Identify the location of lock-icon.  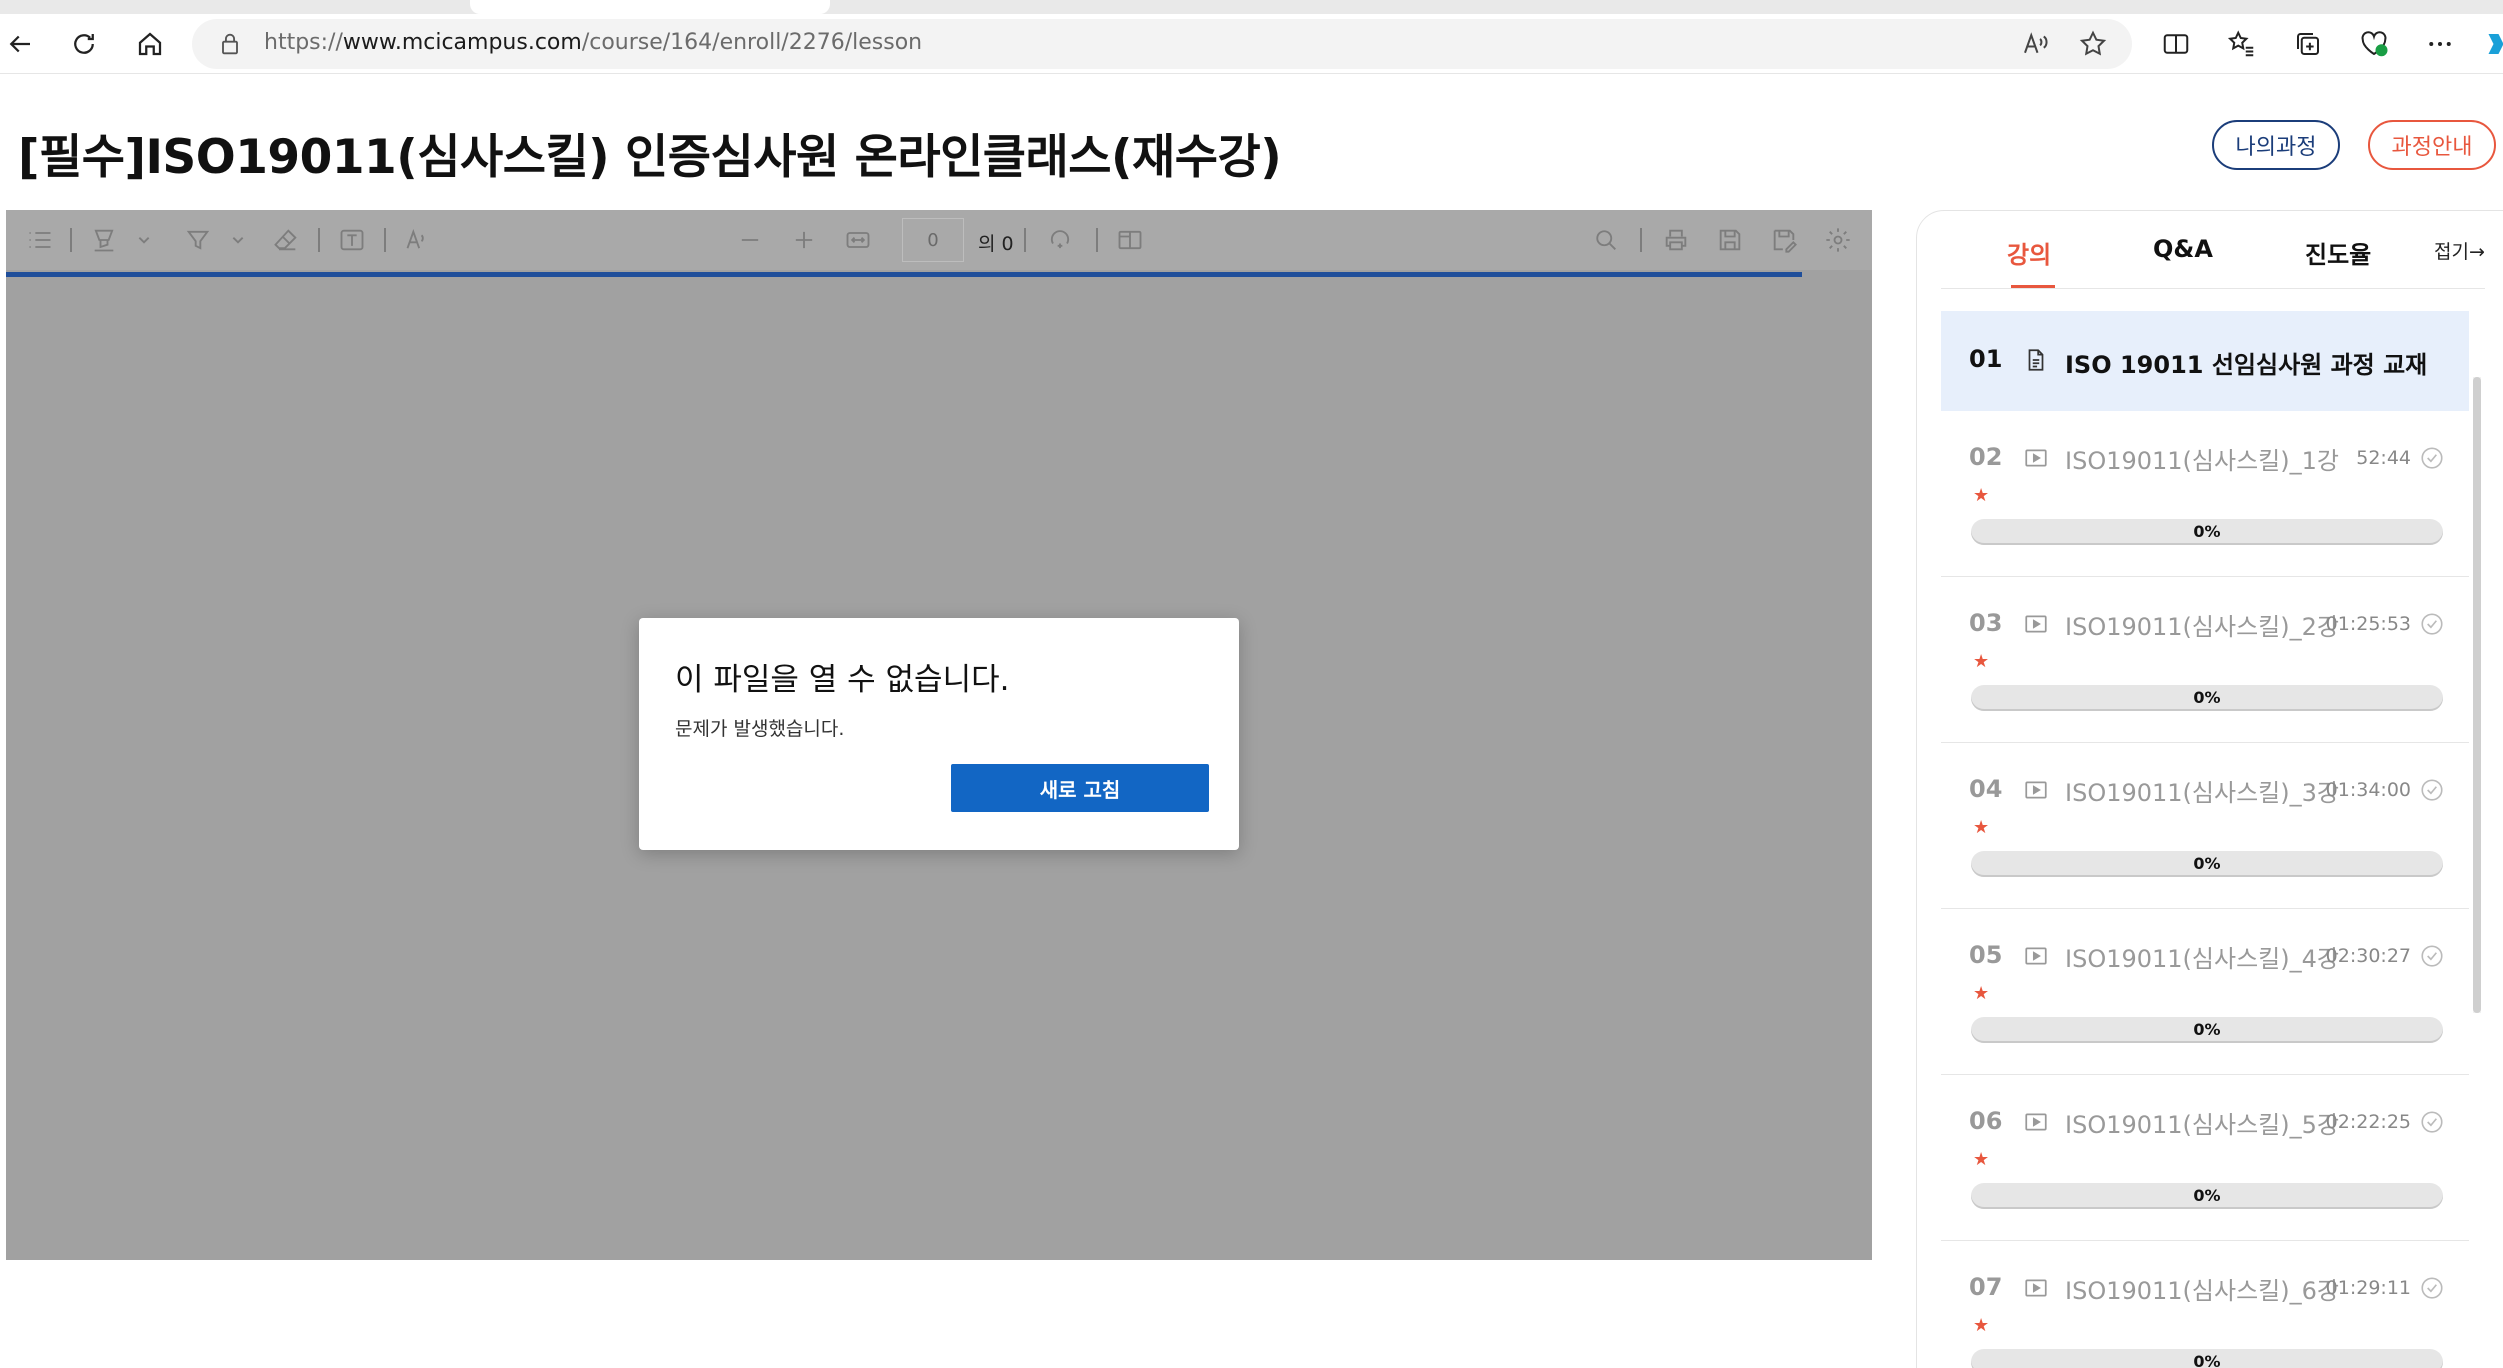
(230, 44).